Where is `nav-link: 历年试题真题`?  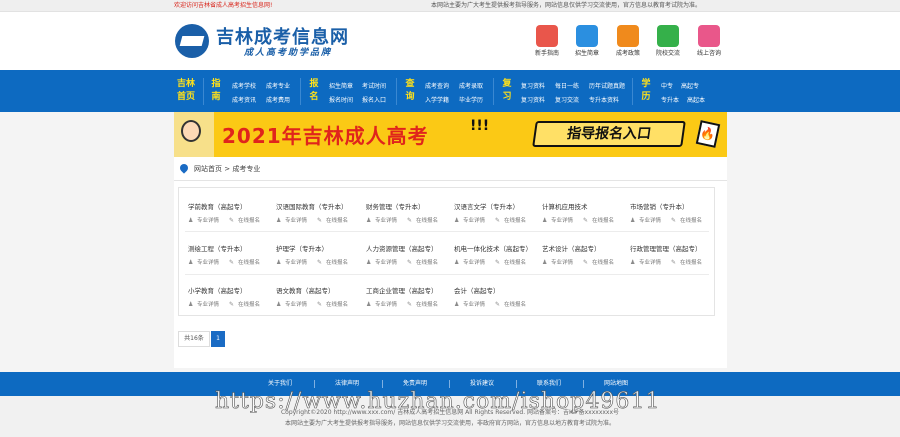
nav-link: 历年试题真题 is located at coordinates (607, 85).